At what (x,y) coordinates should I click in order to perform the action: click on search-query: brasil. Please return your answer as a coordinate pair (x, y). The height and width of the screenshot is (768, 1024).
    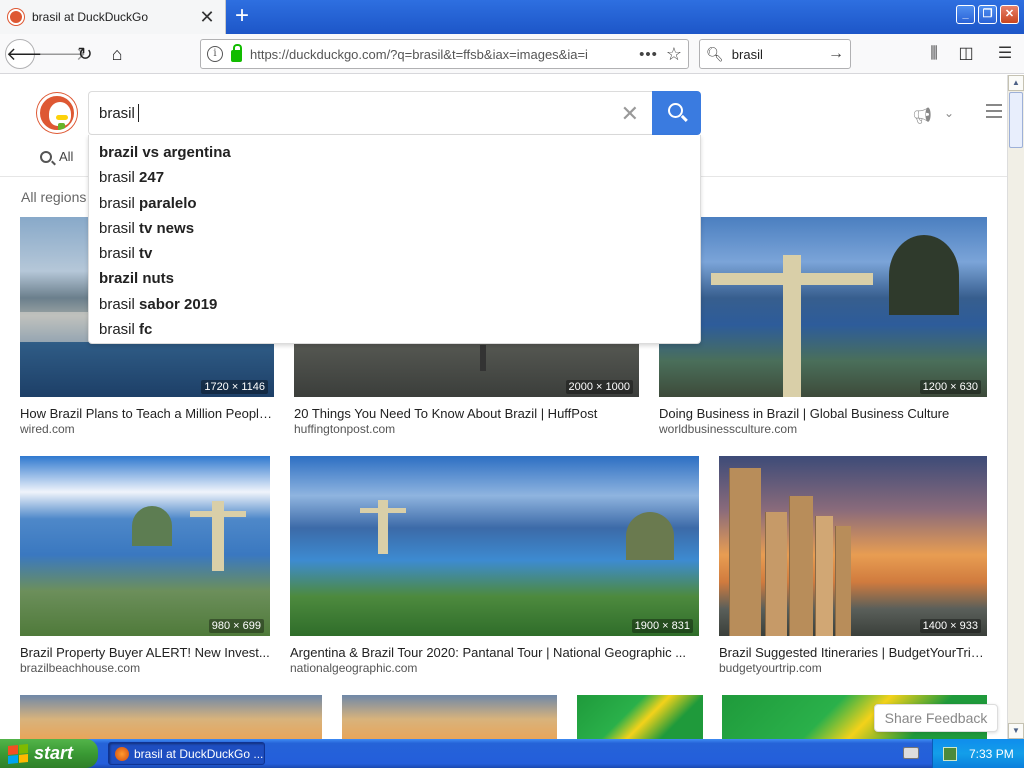
    Looking at the image, I should click on (117, 113).